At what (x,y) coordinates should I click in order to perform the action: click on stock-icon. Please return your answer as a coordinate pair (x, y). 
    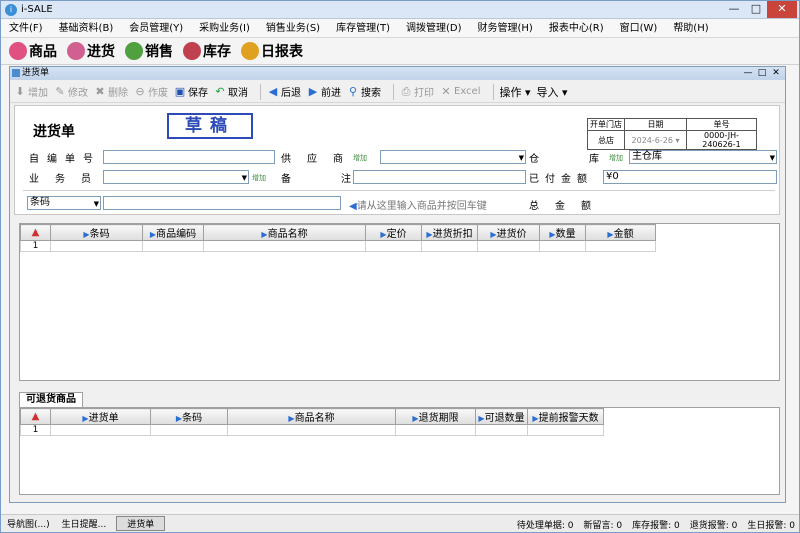
    Looking at the image, I should click on (192, 51).